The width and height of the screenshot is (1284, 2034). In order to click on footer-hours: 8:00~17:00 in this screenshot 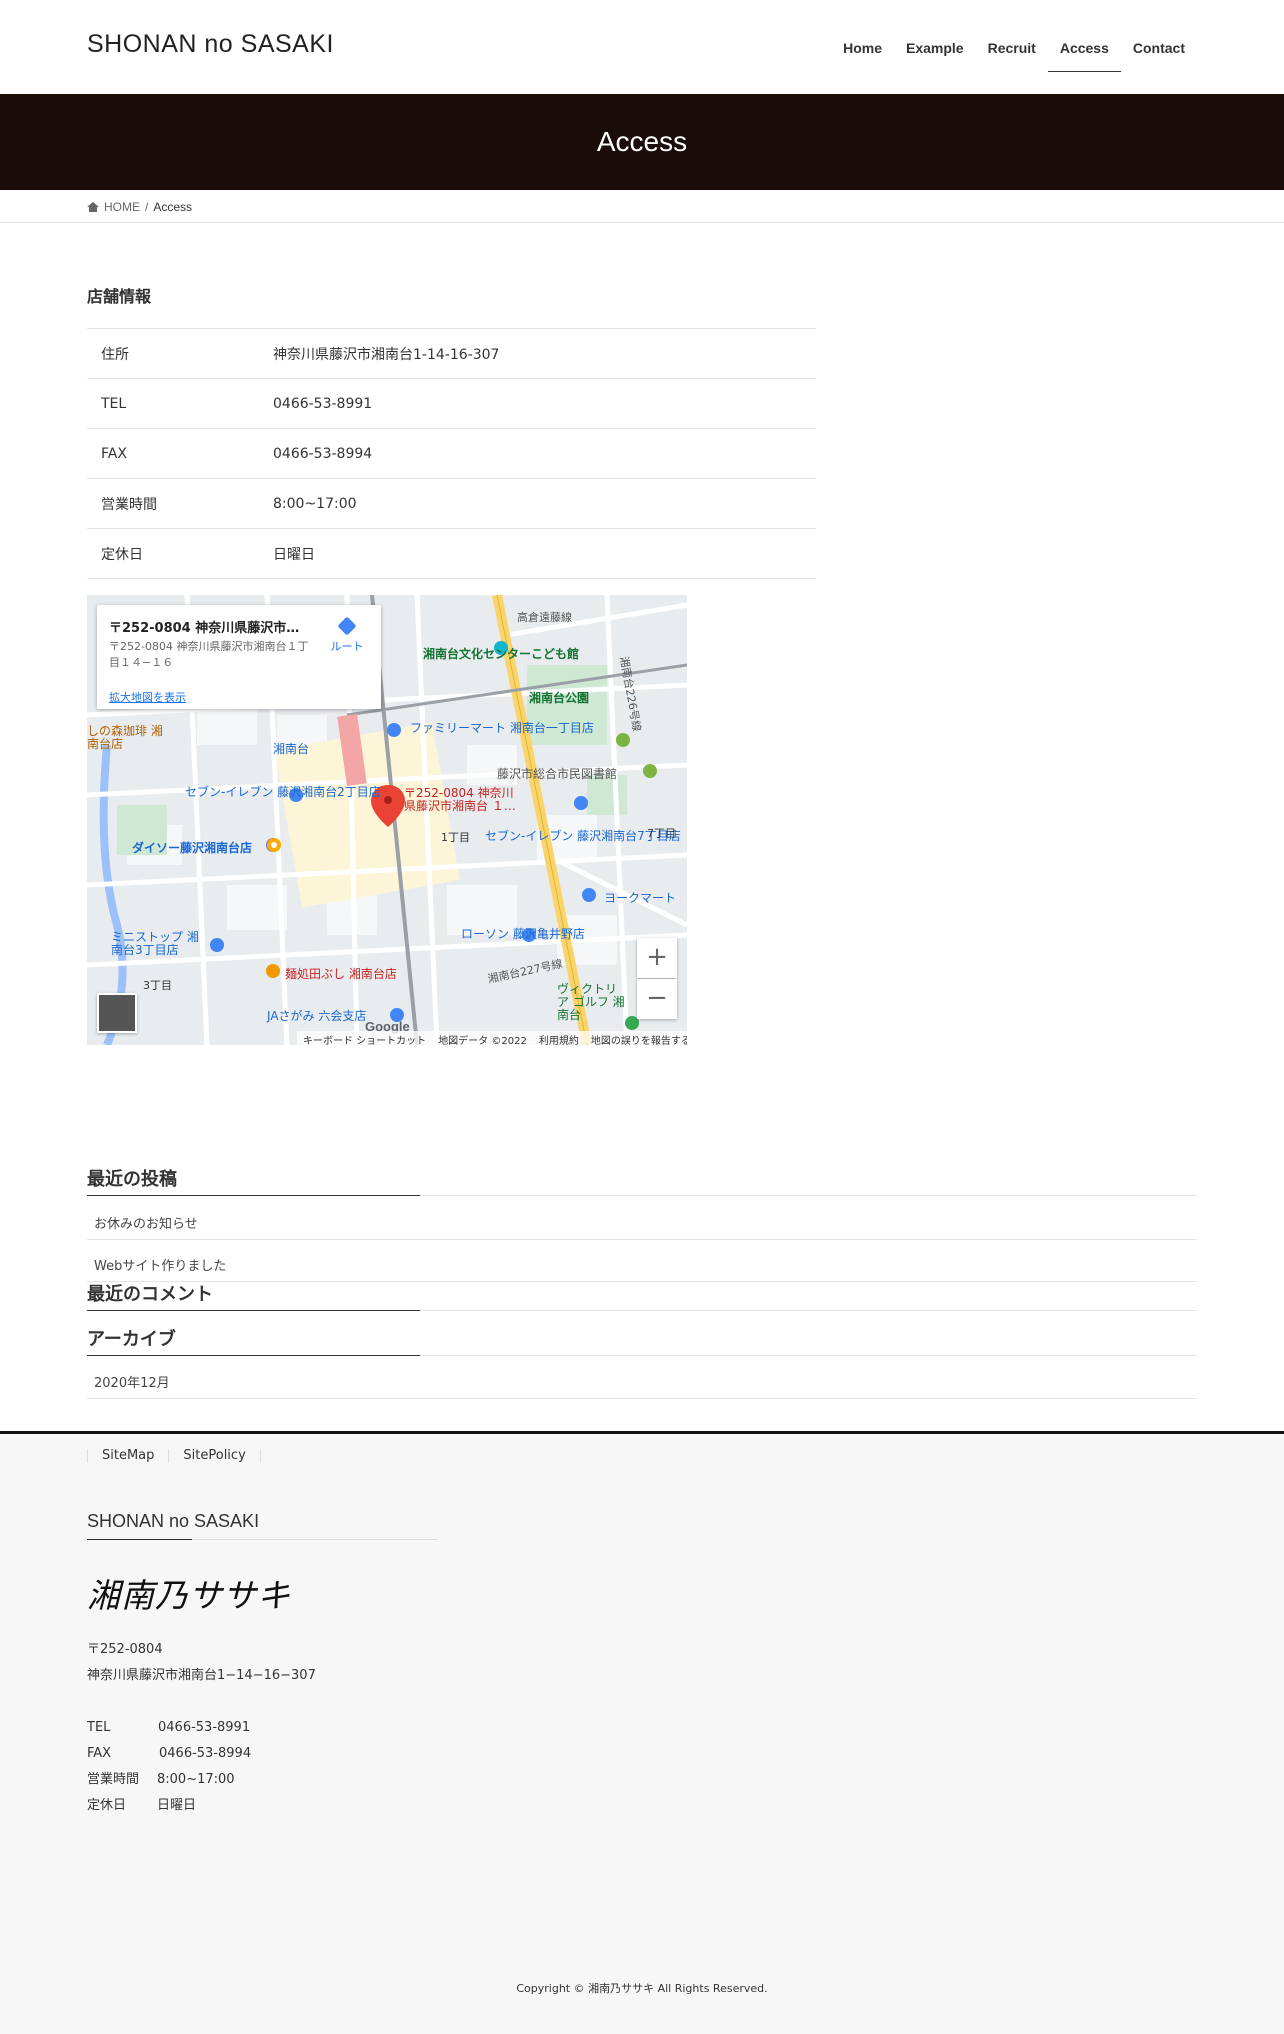, I will do `click(196, 1779)`.